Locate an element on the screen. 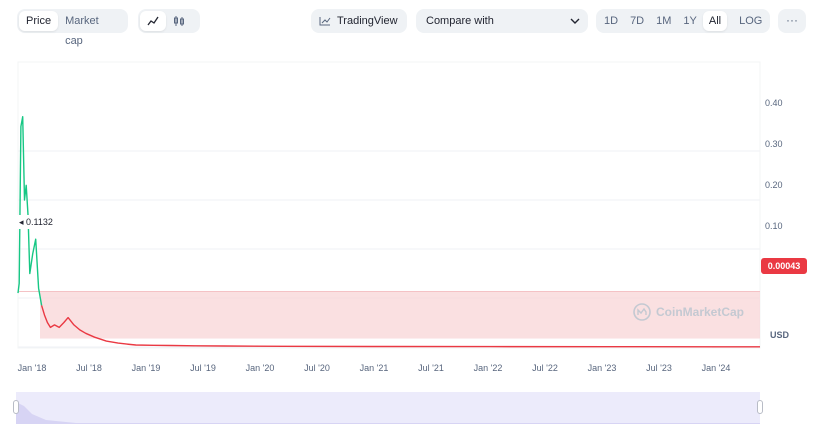  tradingview-button: TradingView is located at coordinates (359, 21).